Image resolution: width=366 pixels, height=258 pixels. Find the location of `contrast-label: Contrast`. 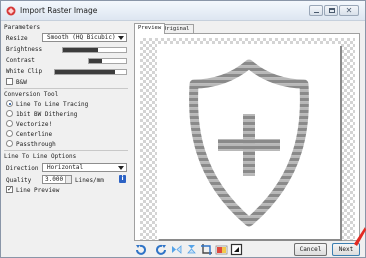

contrast-label: Contrast is located at coordinates (20, 60).